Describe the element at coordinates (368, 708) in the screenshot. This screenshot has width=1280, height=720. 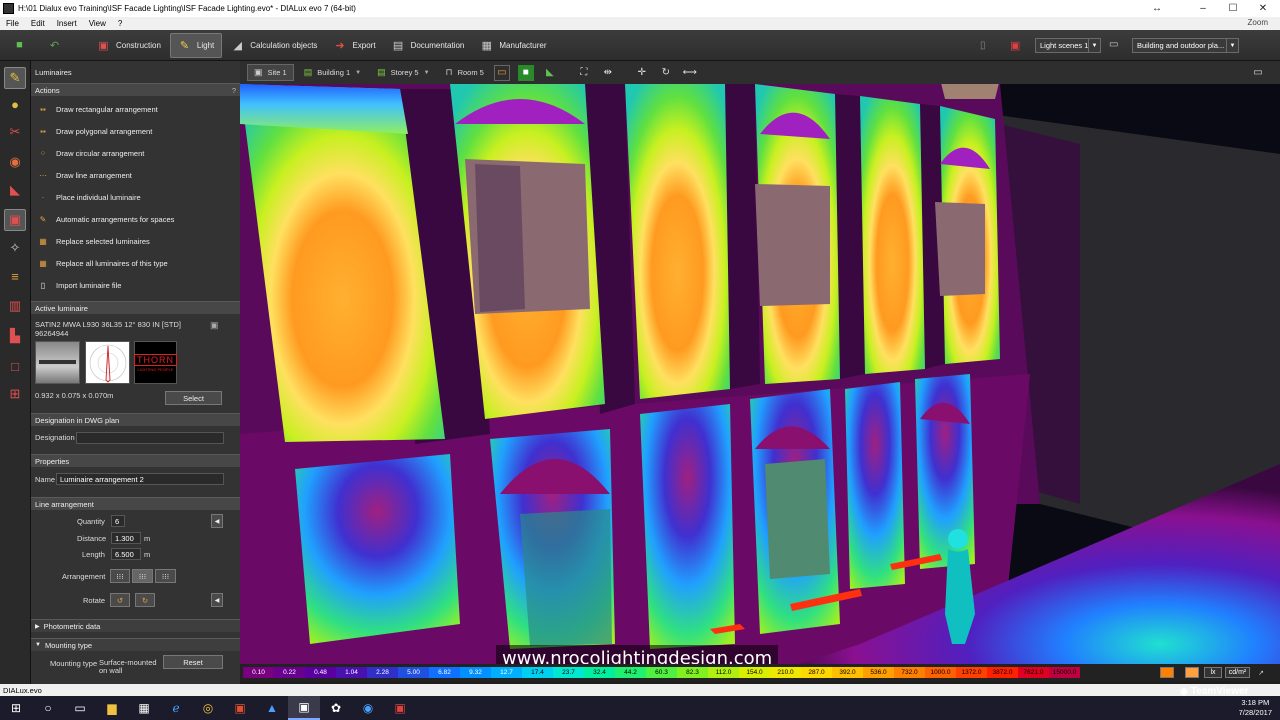
I see `teamviewer-taskbar-icon: ◉` at that location.